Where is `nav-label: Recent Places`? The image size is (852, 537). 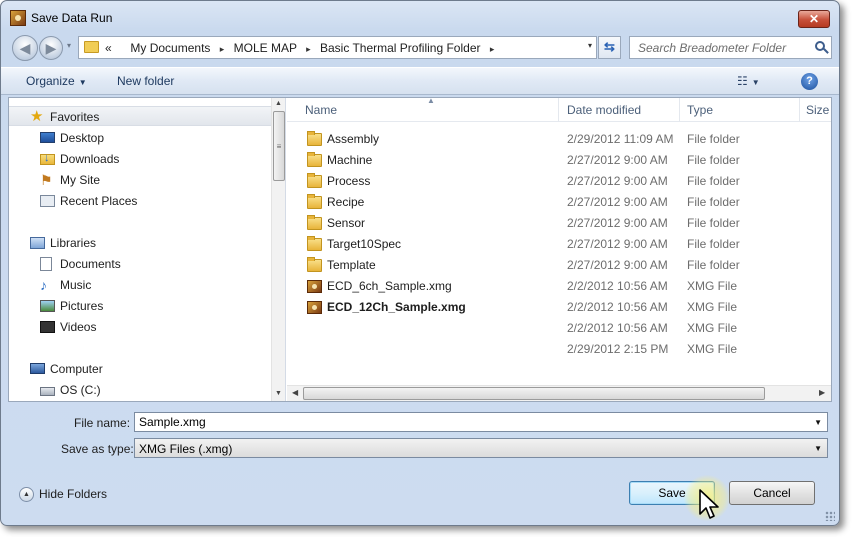 nav-label: Recent Places is located at coordinates (99, 201).